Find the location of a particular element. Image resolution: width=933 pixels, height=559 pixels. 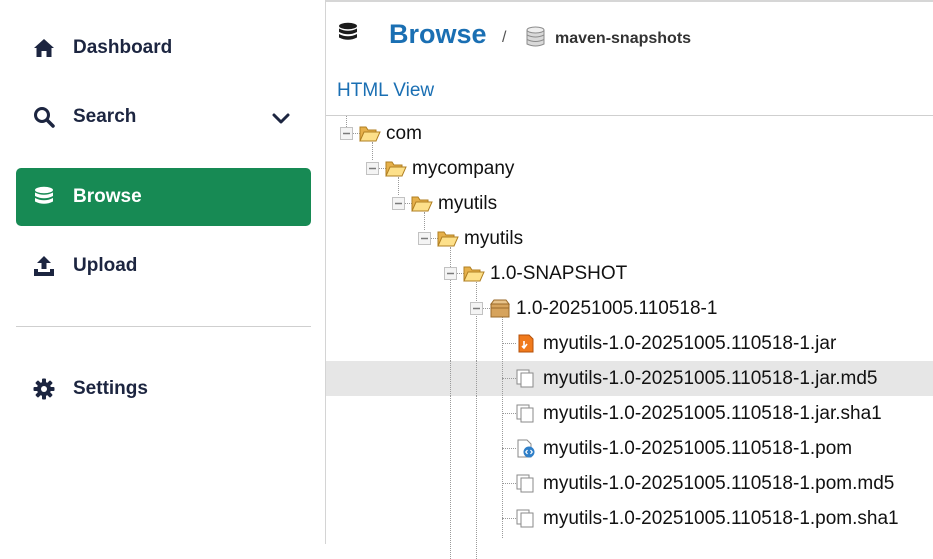

package-box-icon is located at coordinates (499, 308).